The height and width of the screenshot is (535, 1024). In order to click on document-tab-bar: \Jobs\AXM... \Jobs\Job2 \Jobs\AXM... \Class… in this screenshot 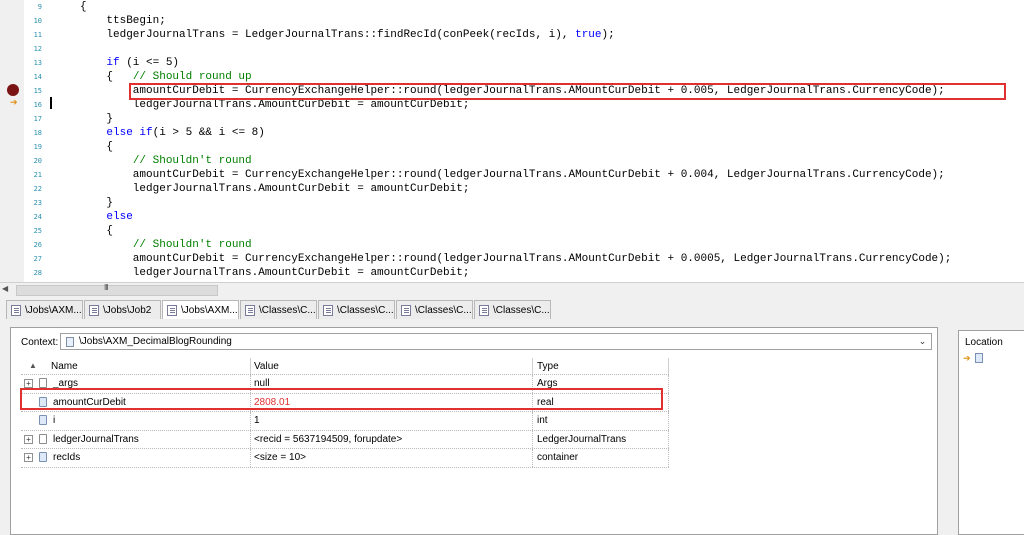, I will do `click(512, 310)`.